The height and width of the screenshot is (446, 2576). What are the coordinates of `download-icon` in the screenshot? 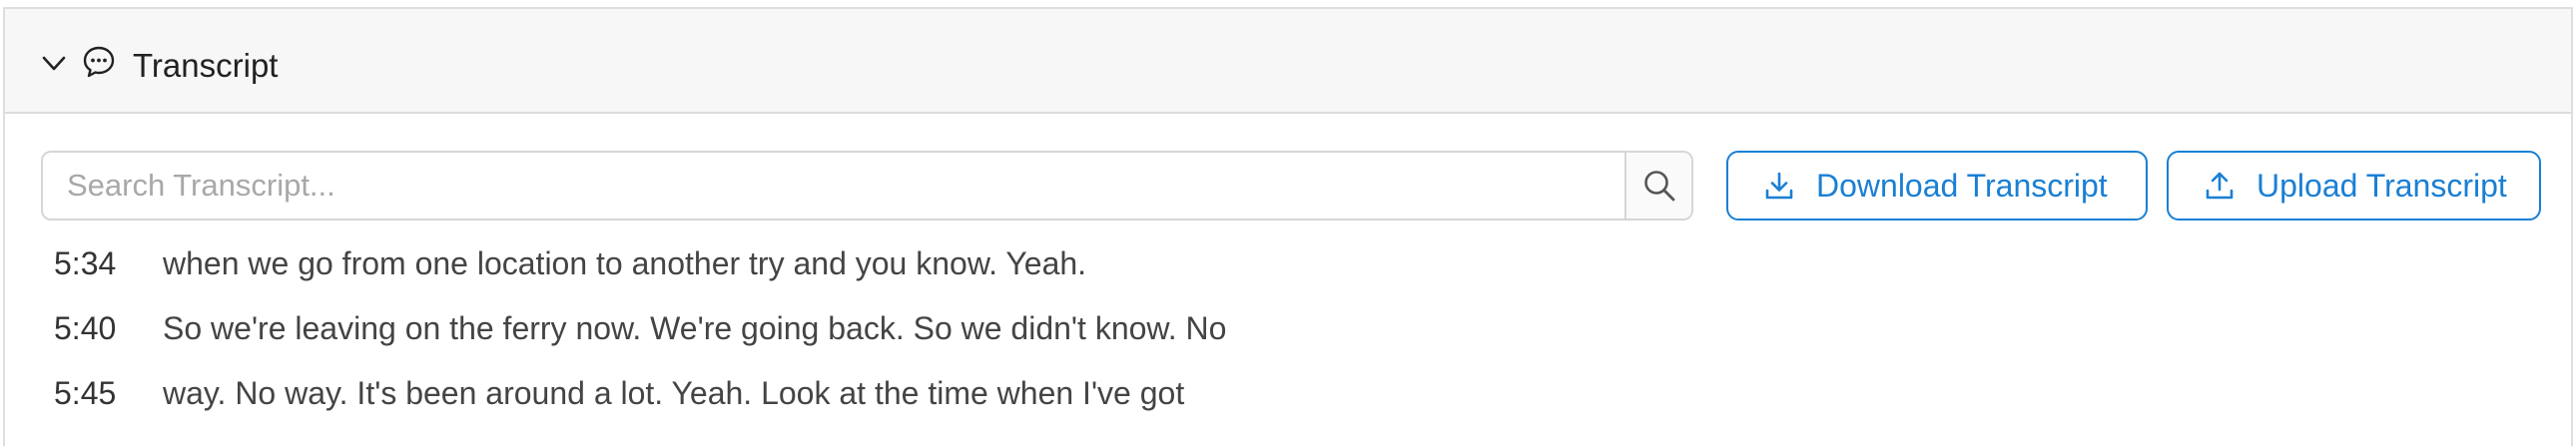 It's located at (1779, 186).